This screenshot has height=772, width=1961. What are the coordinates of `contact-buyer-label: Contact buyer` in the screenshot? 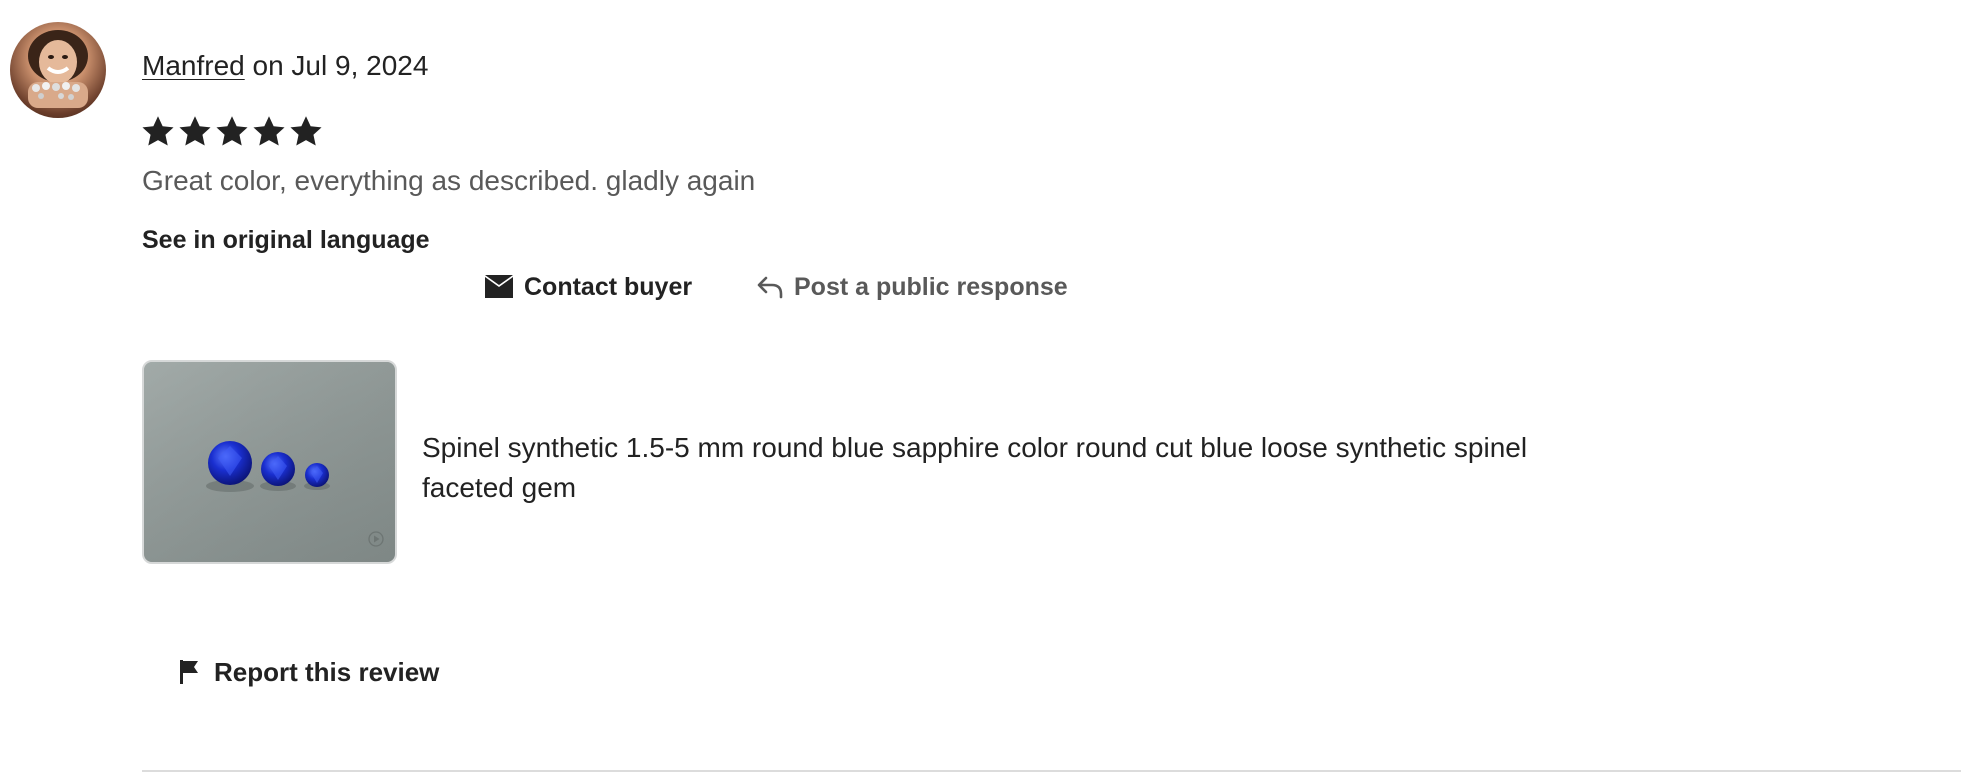 It's located at (608, 287).